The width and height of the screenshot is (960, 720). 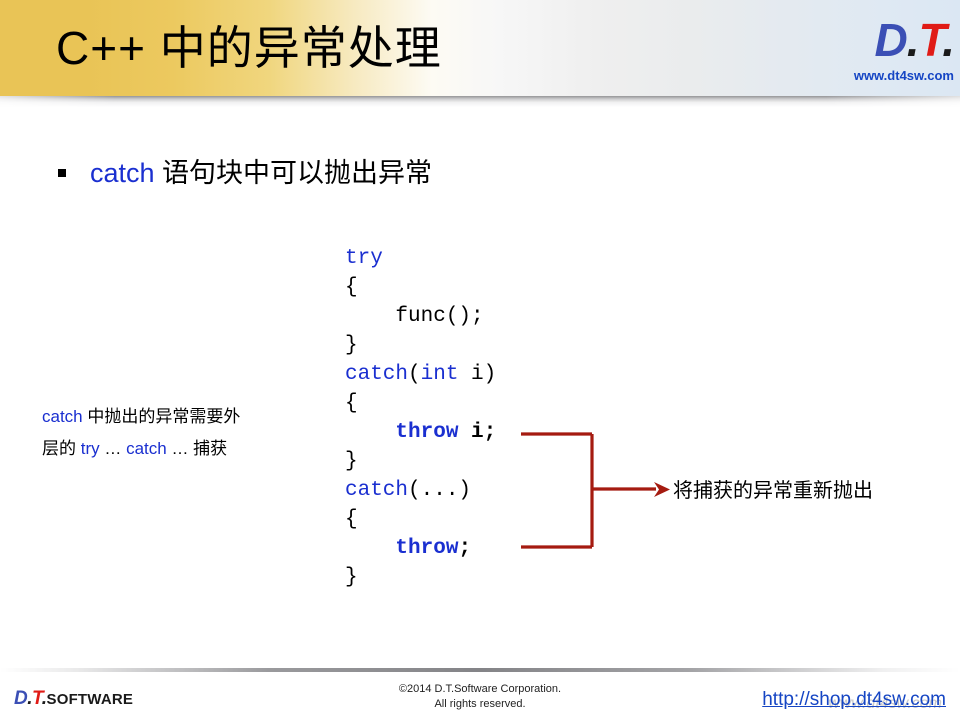 I want to click on bullet-keyword: catch, so click(x=122, y=173).